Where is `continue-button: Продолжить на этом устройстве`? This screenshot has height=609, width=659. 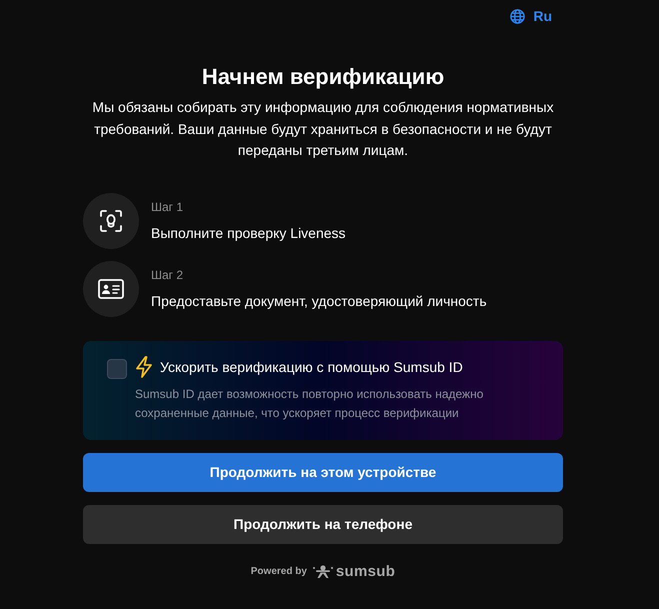 continue-button: Продолжить на этом устройстве is located at coordinates (323, 472).